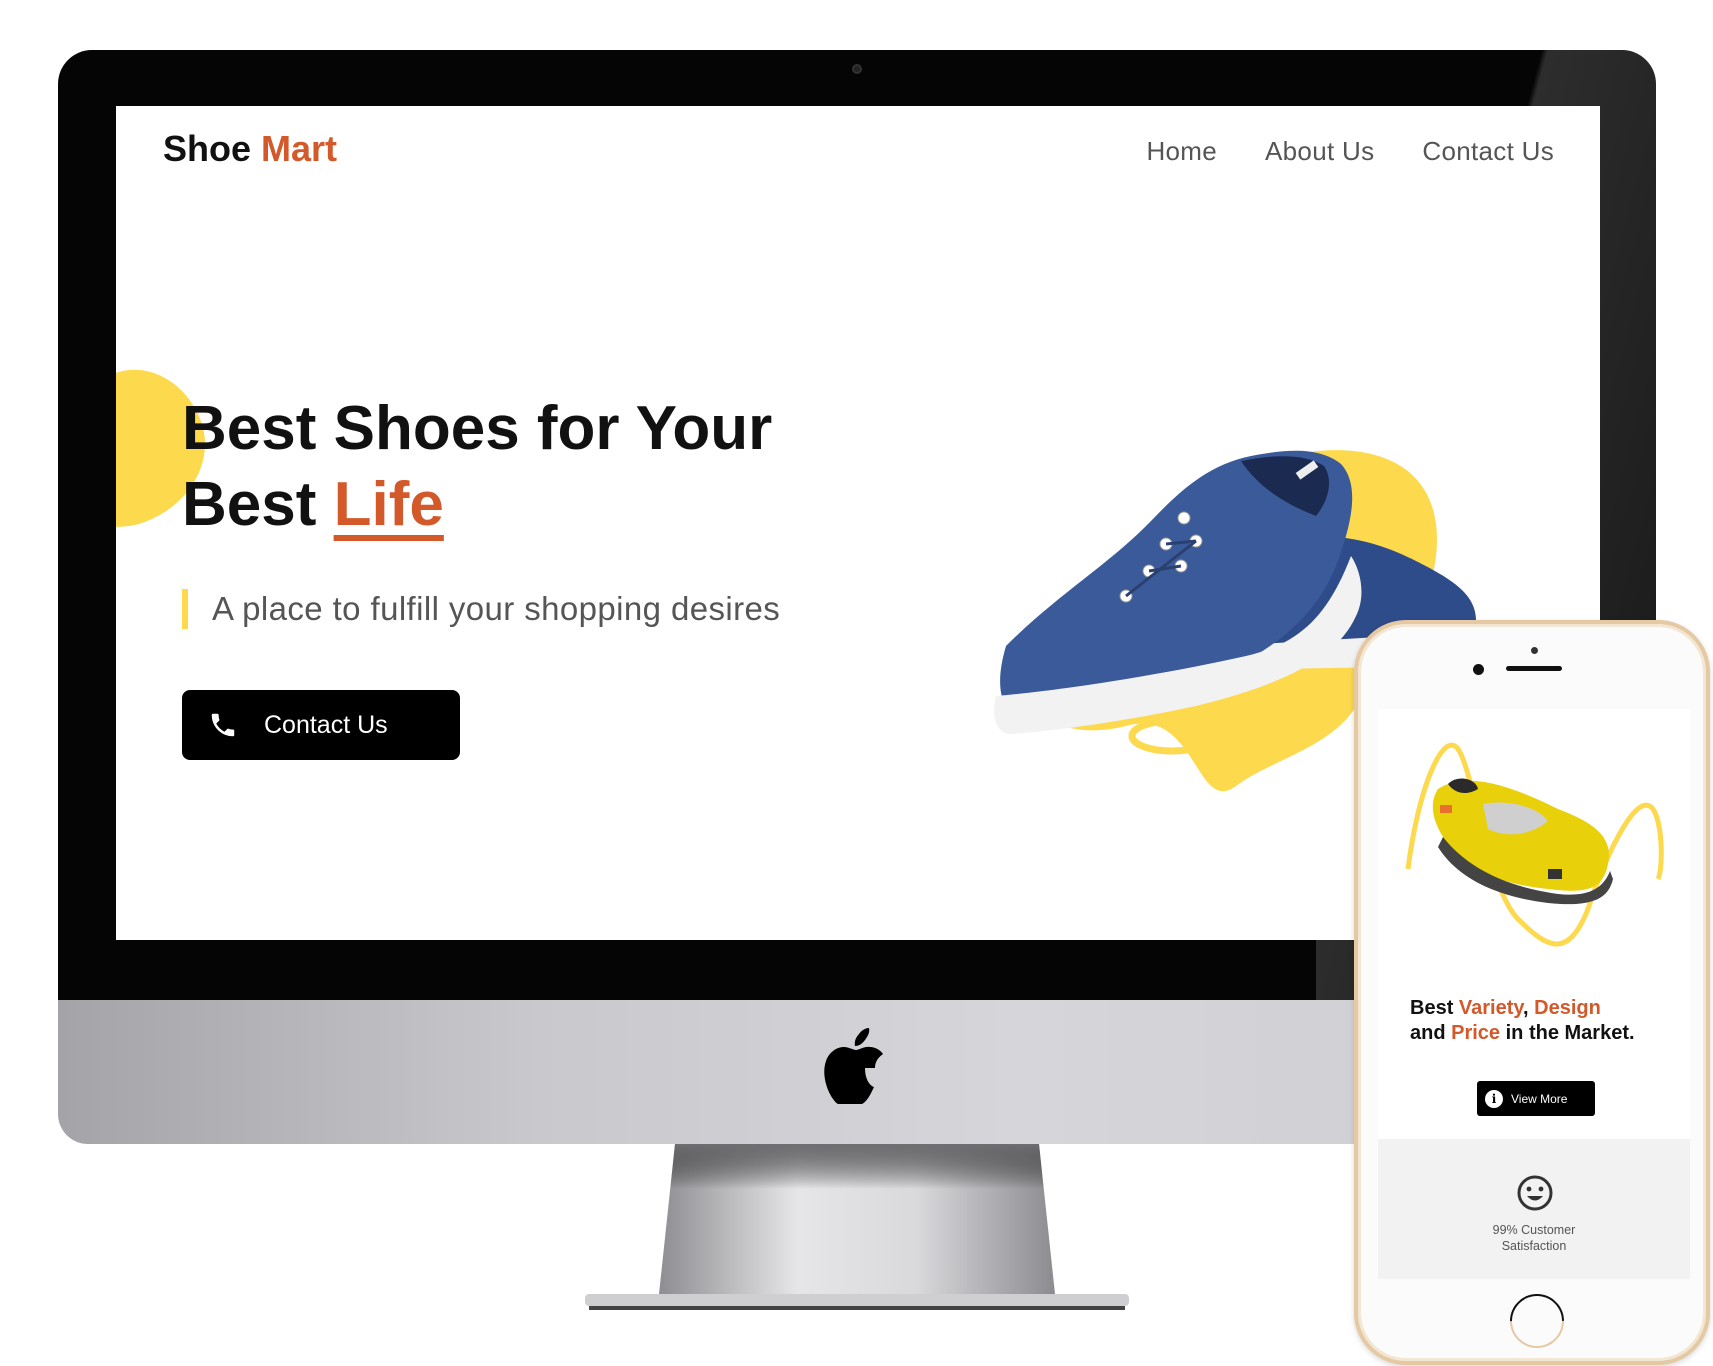 Image resolution: width=1713 pixels, height=1366 pixels. Describe the element at coordinates (1537, 1321) in the screenshot. I see `iphone-home-button` at that location.